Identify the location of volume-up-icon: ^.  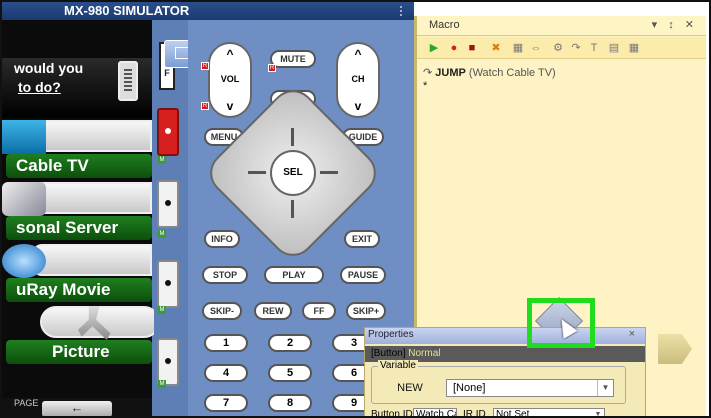
(230, 54).